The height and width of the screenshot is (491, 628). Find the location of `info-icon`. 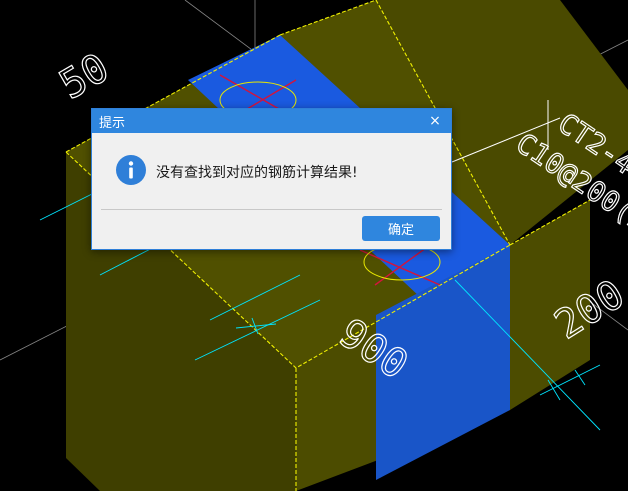

info-icon is located at coordinates (131, 170).